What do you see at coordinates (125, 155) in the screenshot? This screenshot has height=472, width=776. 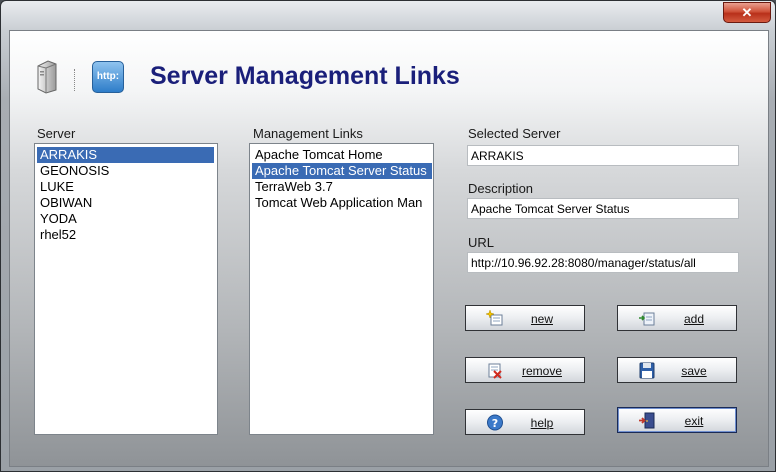 I see `server-list-item: ARRAKIS` at bounding box center [125, 155].